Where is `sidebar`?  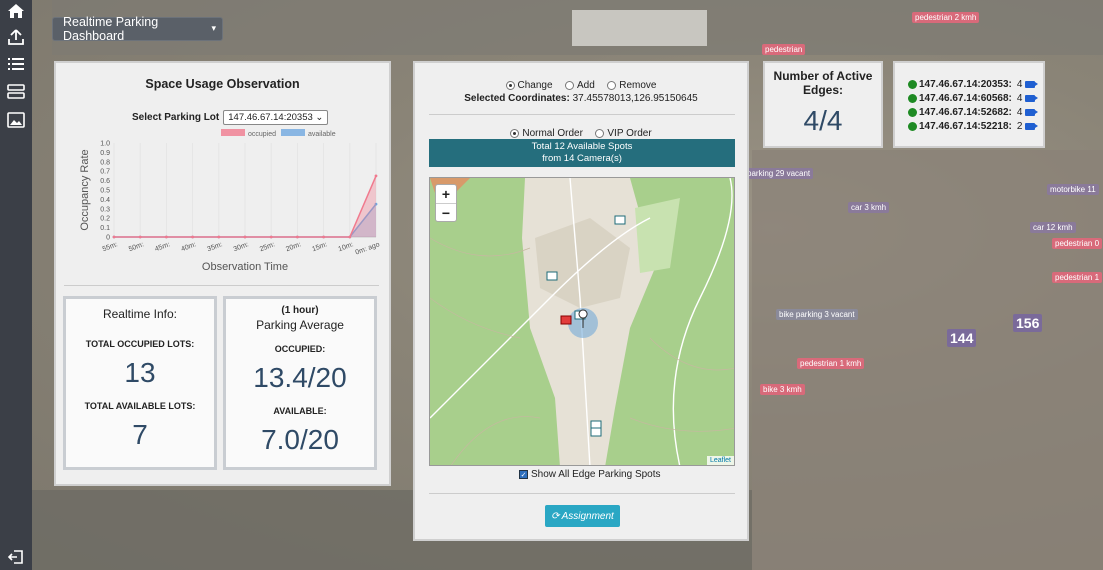 sidebar is located at coordinates (16, 285).